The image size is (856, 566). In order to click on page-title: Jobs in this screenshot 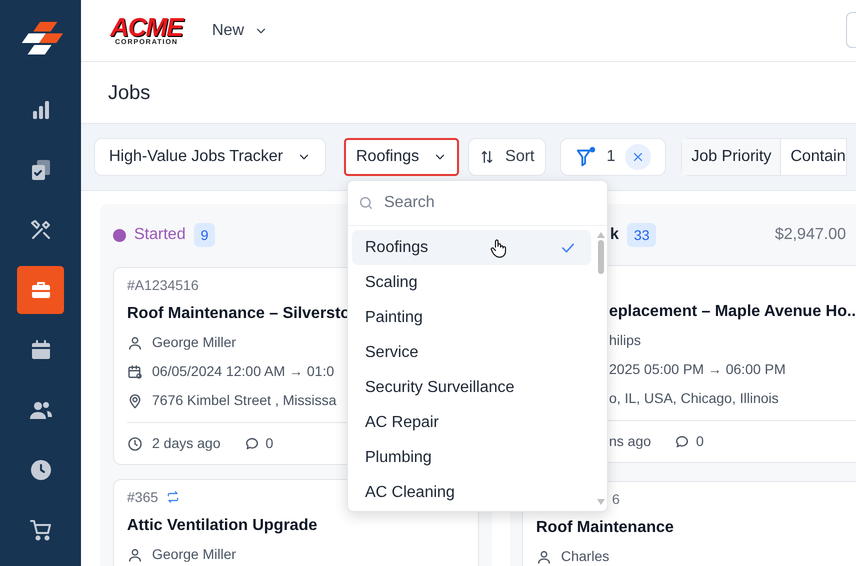, I will do `click(129, 93)`.